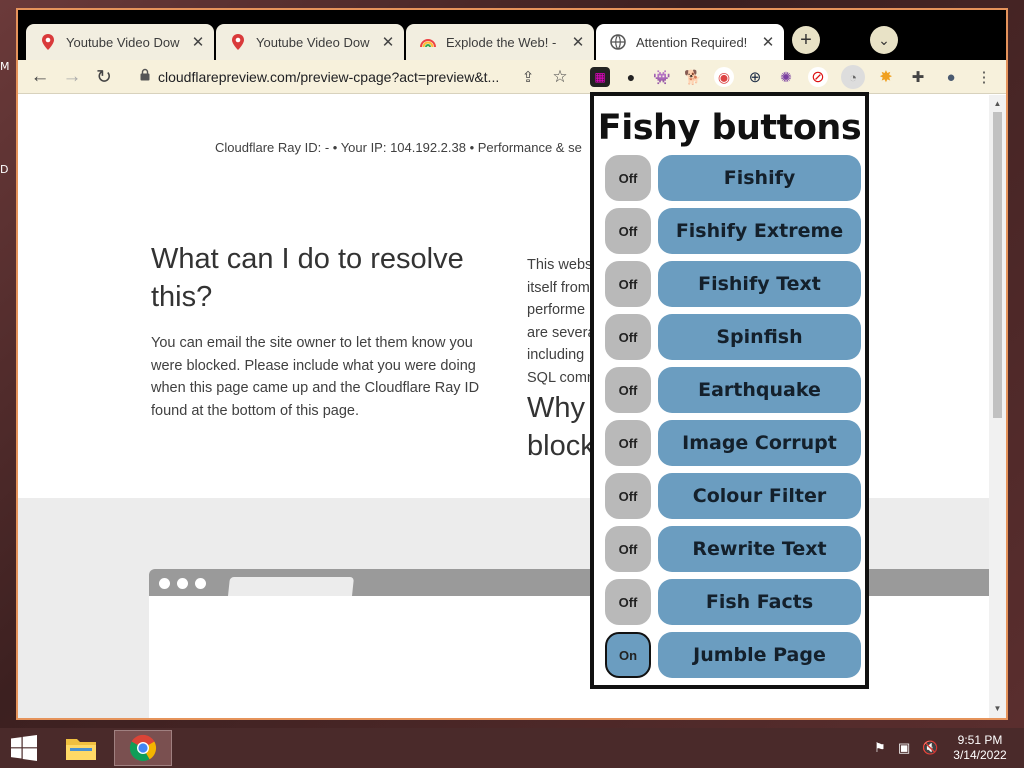 Image resolution: width=1024 pixels, height=768 pixels. I want to click on fish-row-fishify: Off Fishify, so click(730, 178).